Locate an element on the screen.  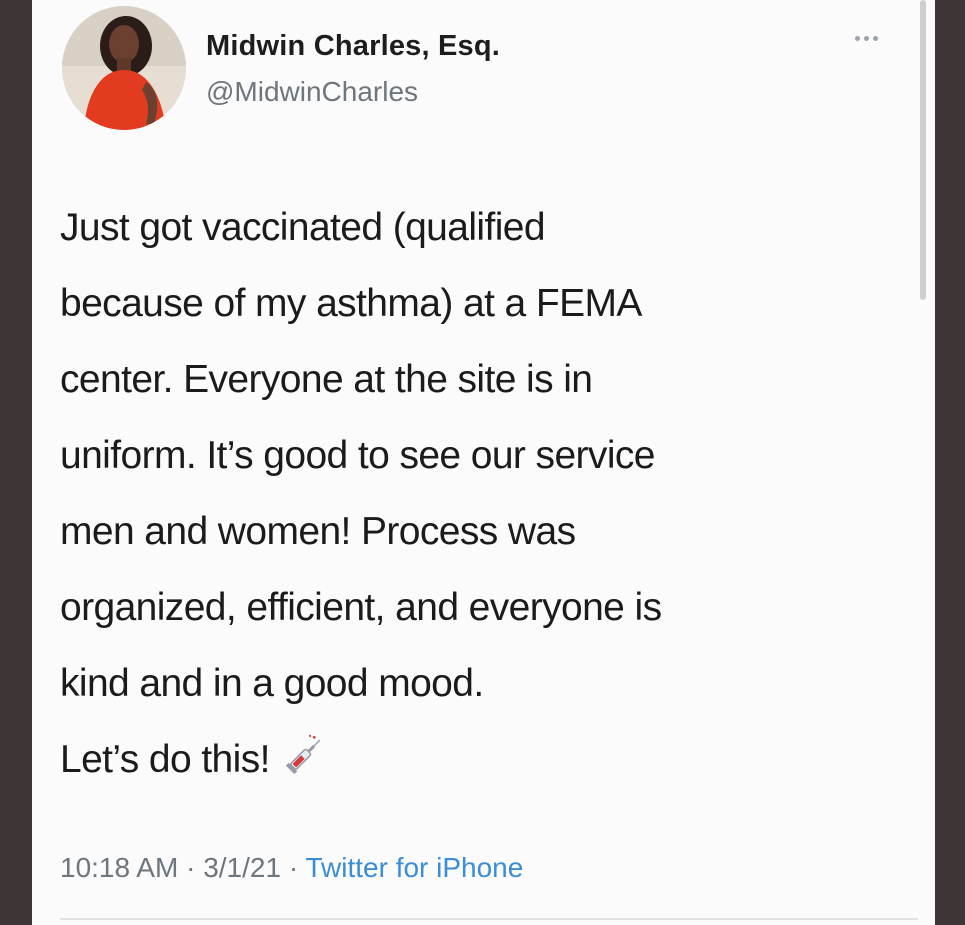
tweet-line: uniform. It’s good to see our service is located at coordinates (357, 455).